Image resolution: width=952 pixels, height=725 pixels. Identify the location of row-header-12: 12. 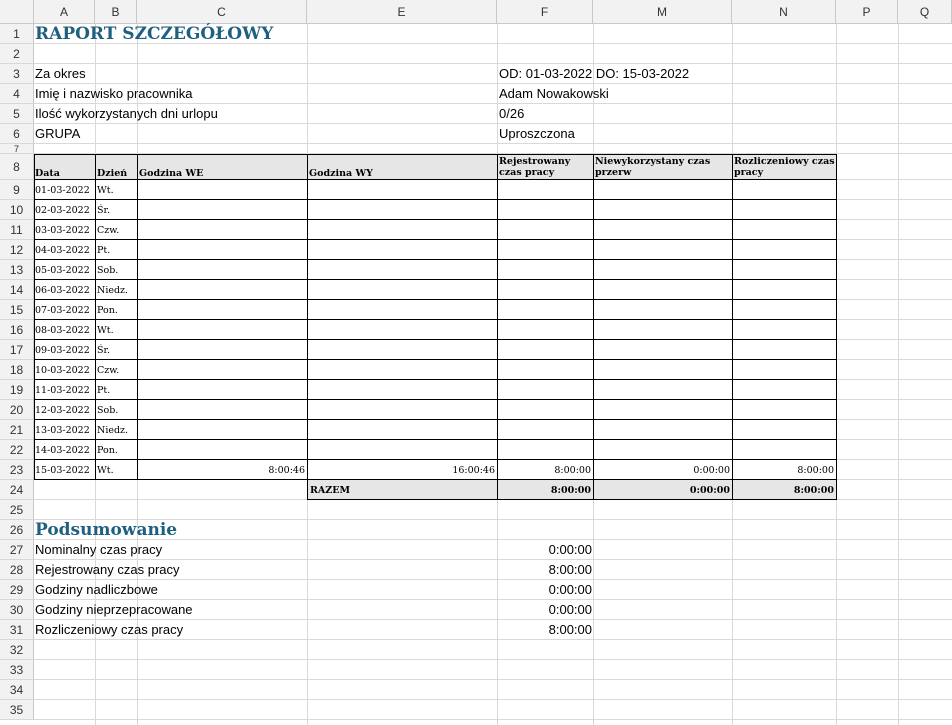
(17, 250).